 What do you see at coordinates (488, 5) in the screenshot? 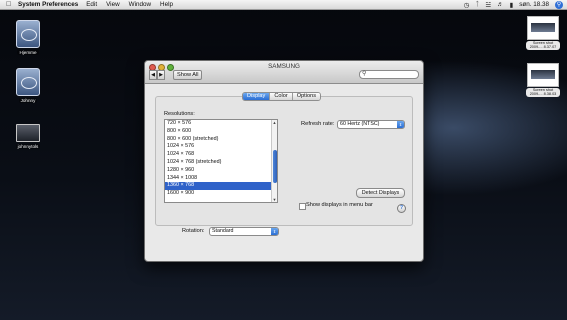
I see `wifi-icon: ☱` at bounding box center [488, 5].